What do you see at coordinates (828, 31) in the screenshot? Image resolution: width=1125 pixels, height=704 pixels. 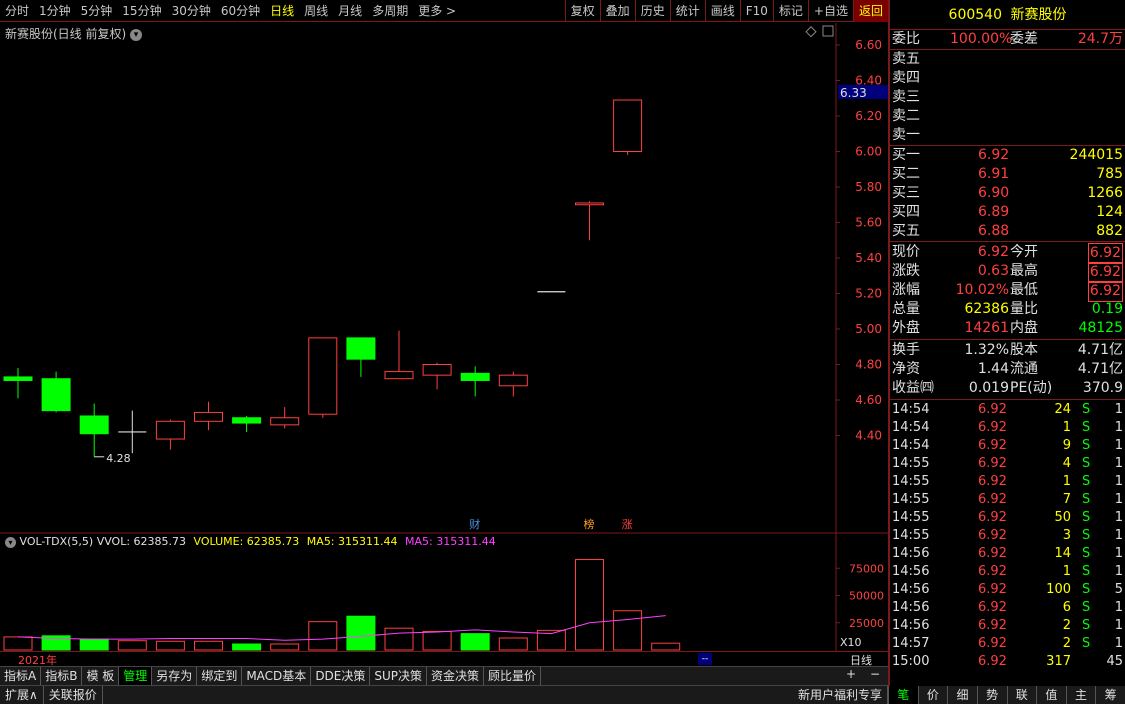 I see `maximize-icon` at bounding box center [828, 31].